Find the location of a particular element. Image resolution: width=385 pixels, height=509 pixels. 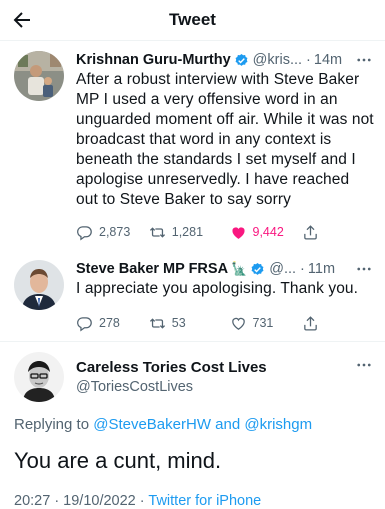

retweet-count: 1,281 is located at coordinates (187, 232).